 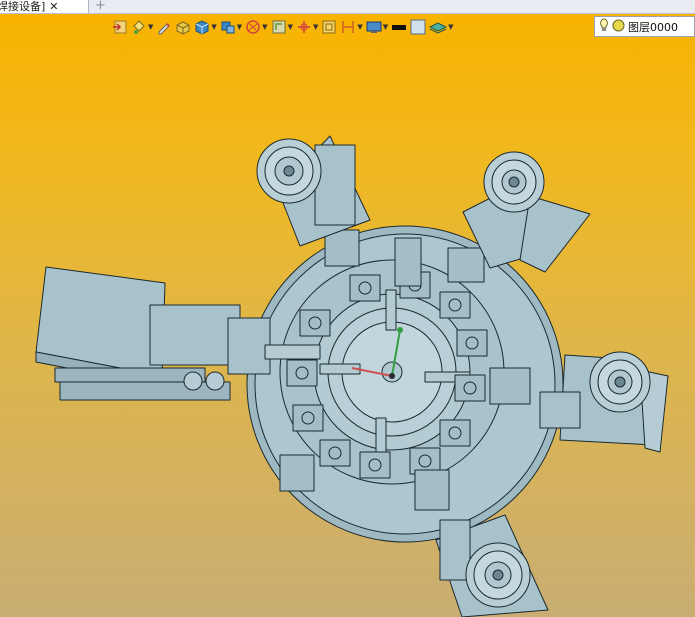 I want to click on pen-icon, so click(x=164, y=27).